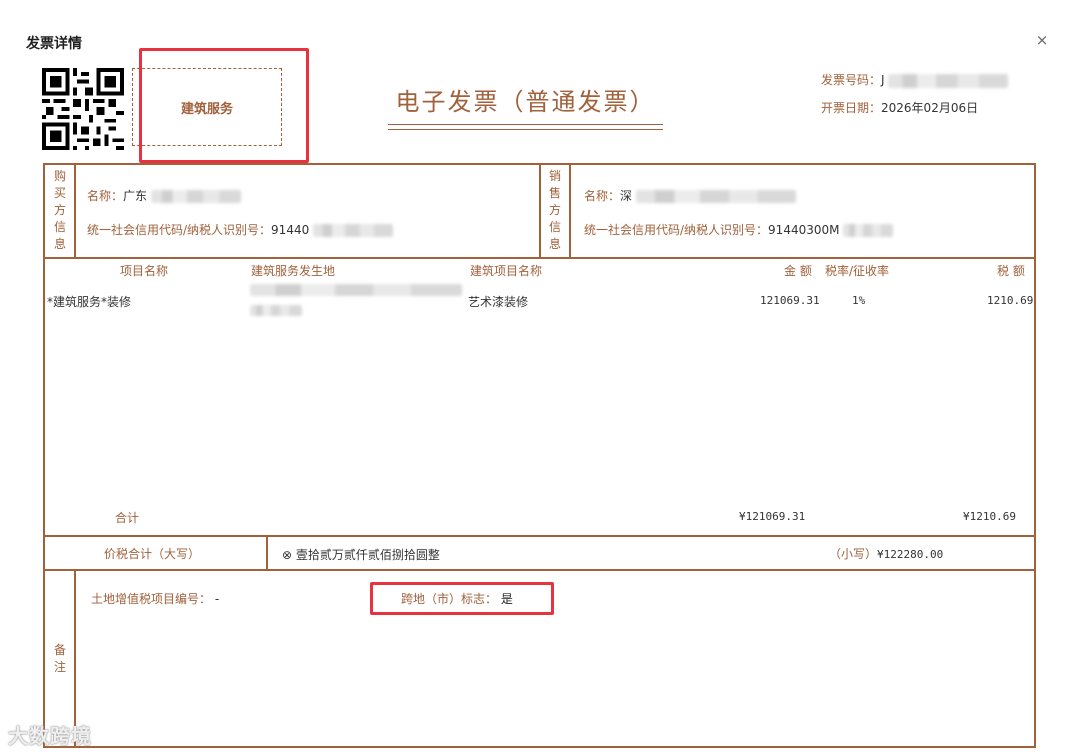  Describe the element at coordinates (883, 80) in the screenshot. I see `invoice-number-value: J` at that location.